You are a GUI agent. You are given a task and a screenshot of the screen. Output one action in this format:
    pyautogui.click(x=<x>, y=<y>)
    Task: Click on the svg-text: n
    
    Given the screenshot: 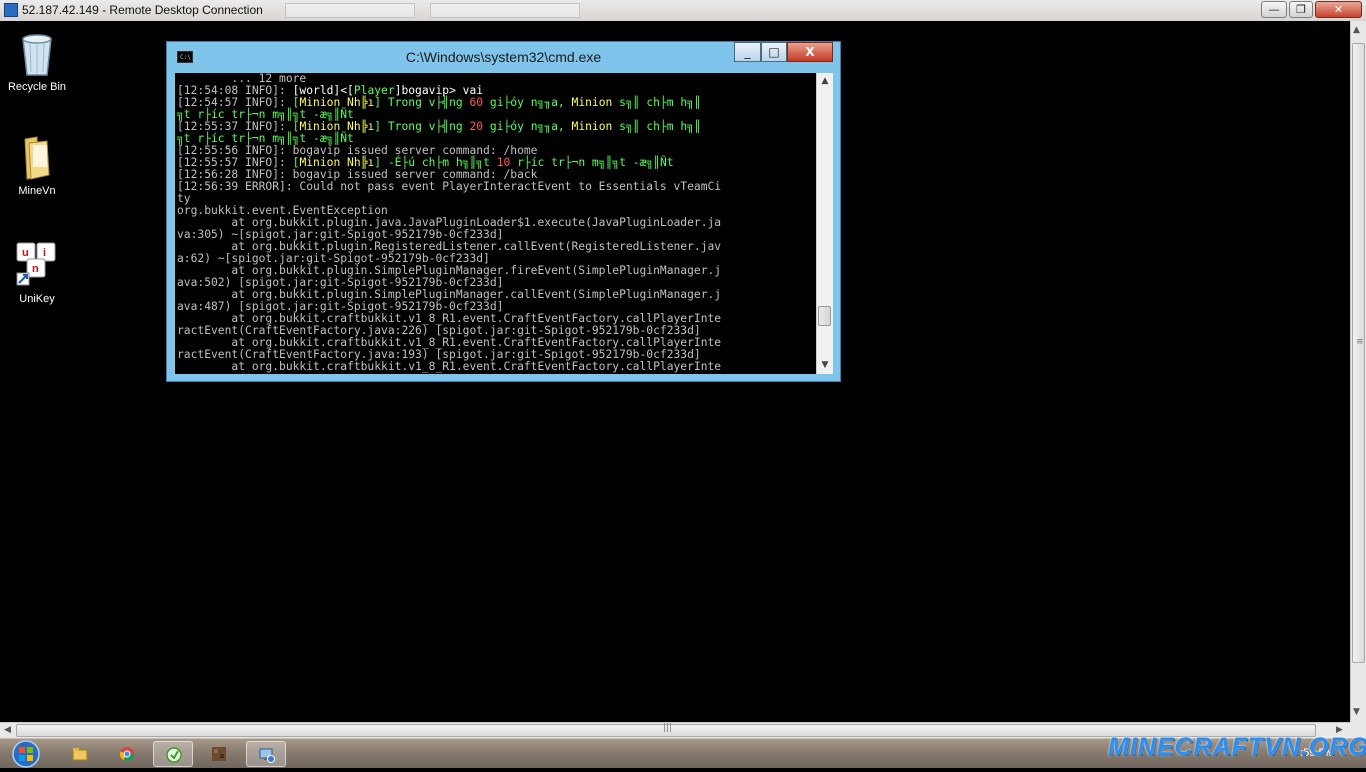 What is the action you would take?
    pyautogui.click(x=35, y=269)
    